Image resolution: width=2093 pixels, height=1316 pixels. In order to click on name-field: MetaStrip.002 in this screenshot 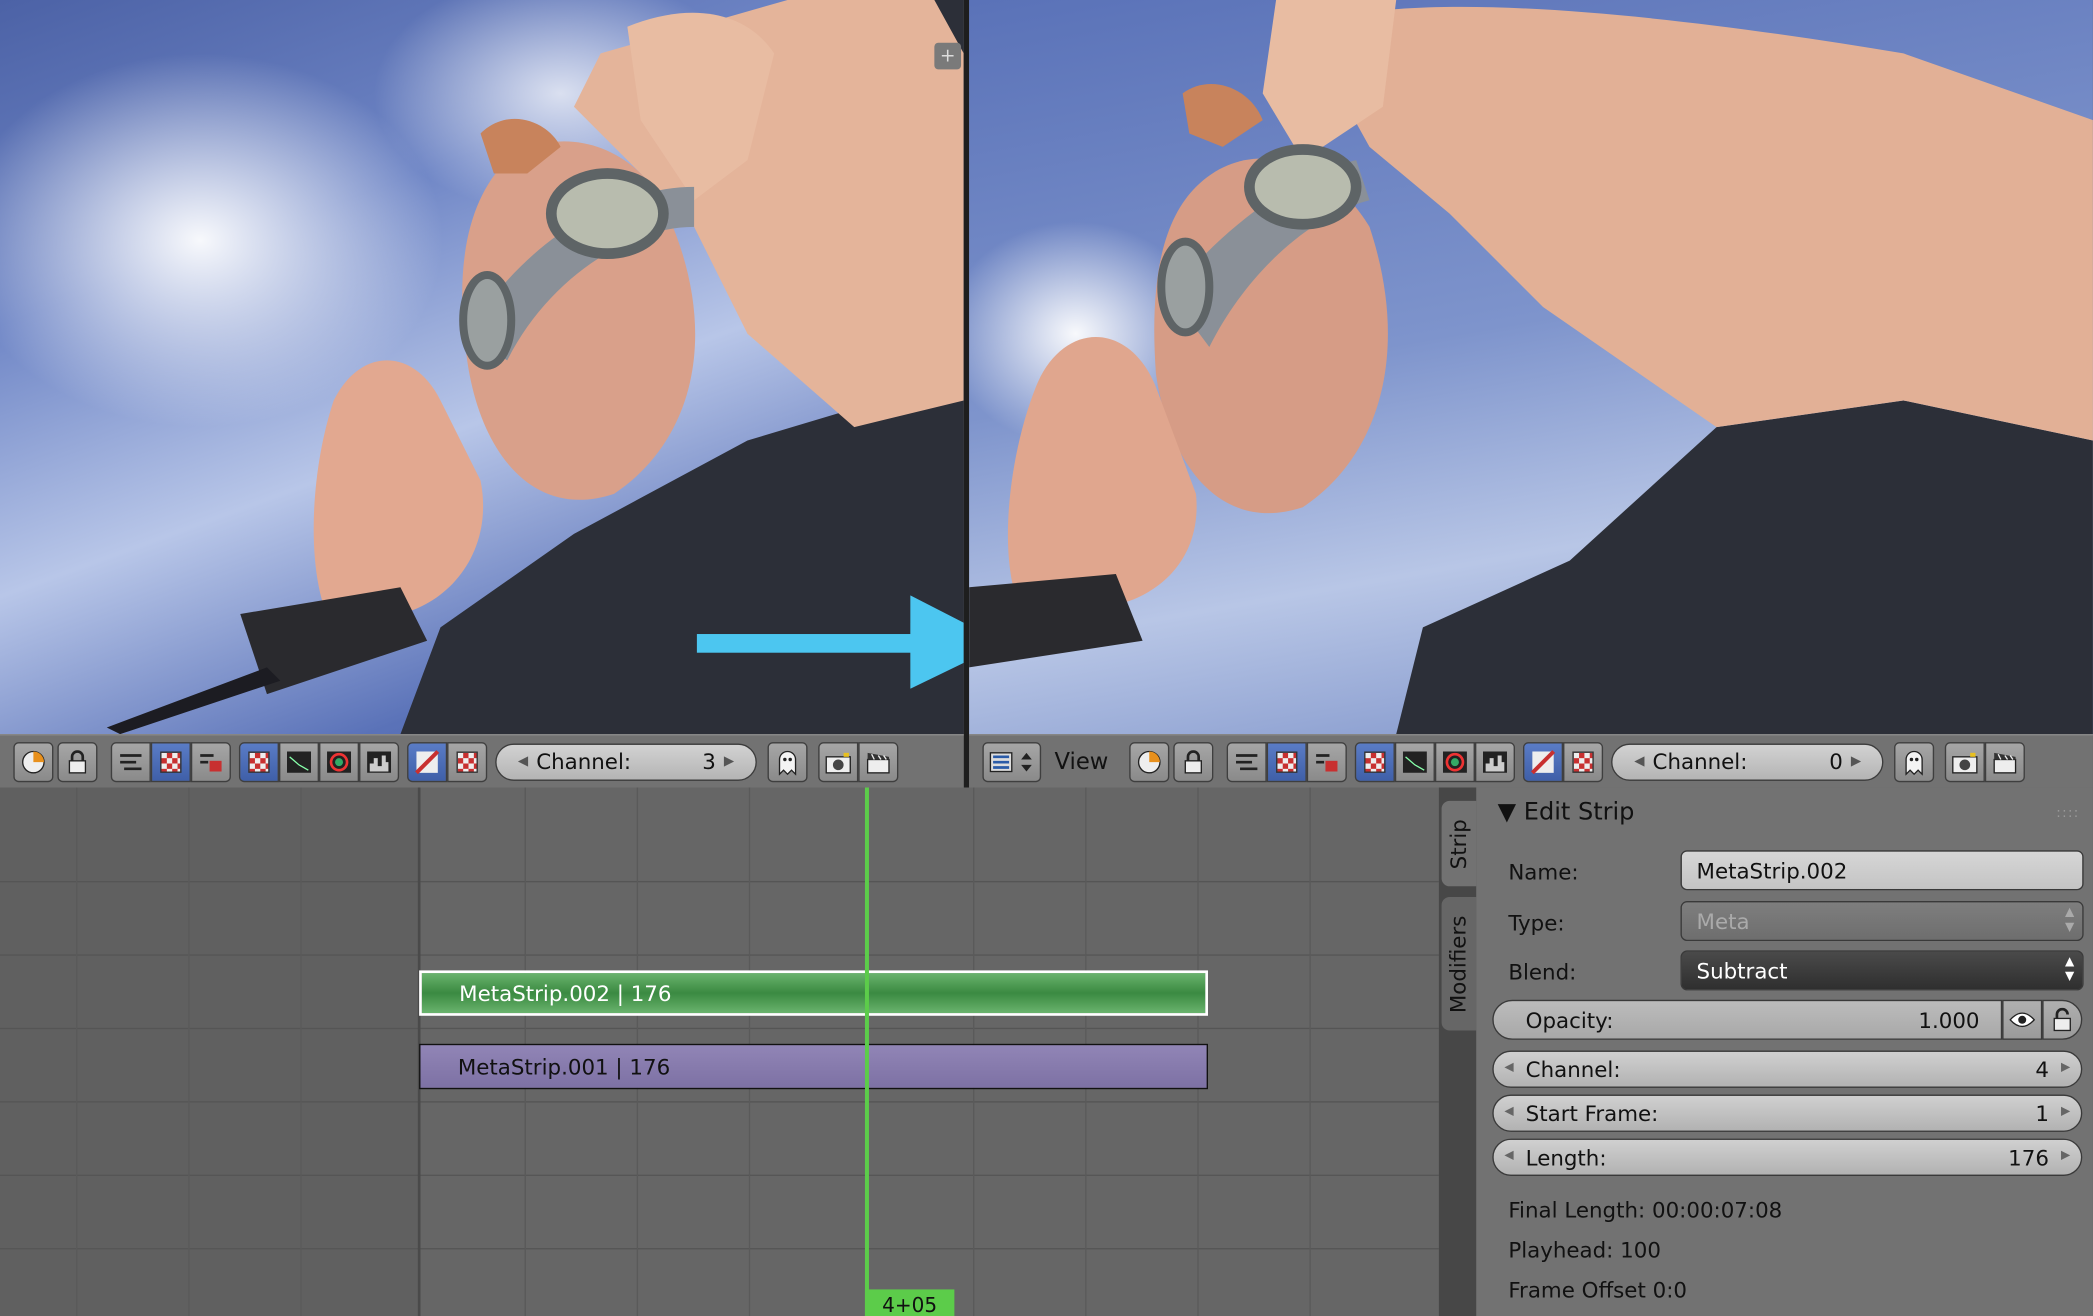, I will do `click(1882, 870)`.